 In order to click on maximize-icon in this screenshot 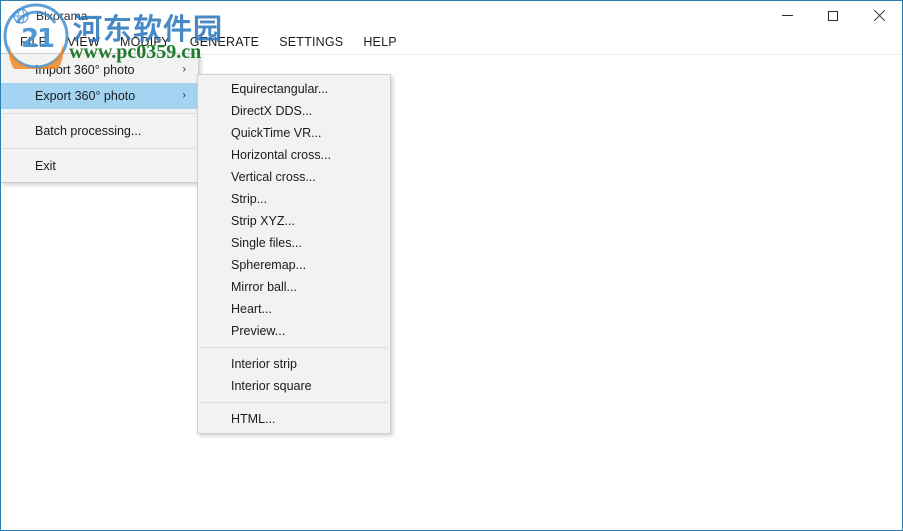, I will do `click(833, 15)`.